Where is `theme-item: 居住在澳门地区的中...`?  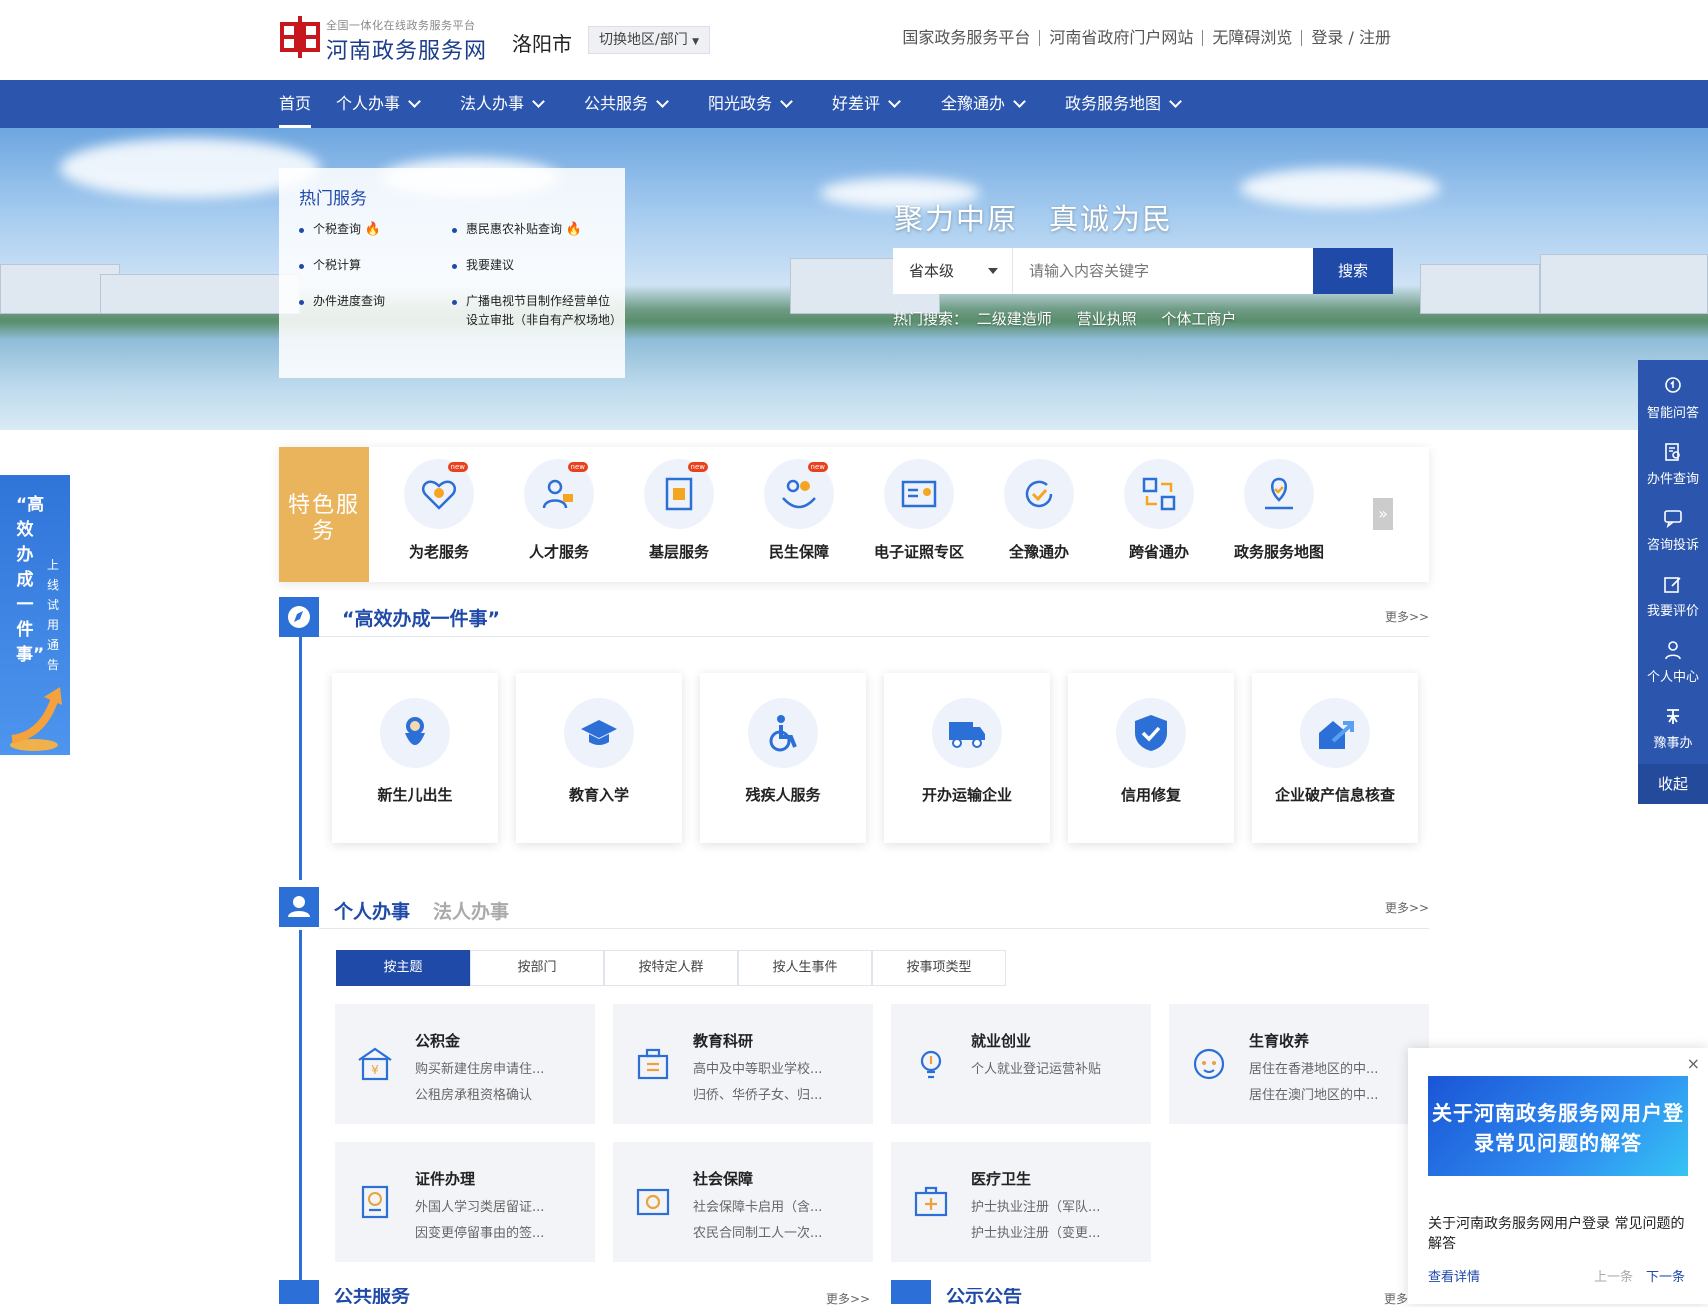 theme-item: 居住在澳门地区的中... is located at coordinates (1313, 1093).